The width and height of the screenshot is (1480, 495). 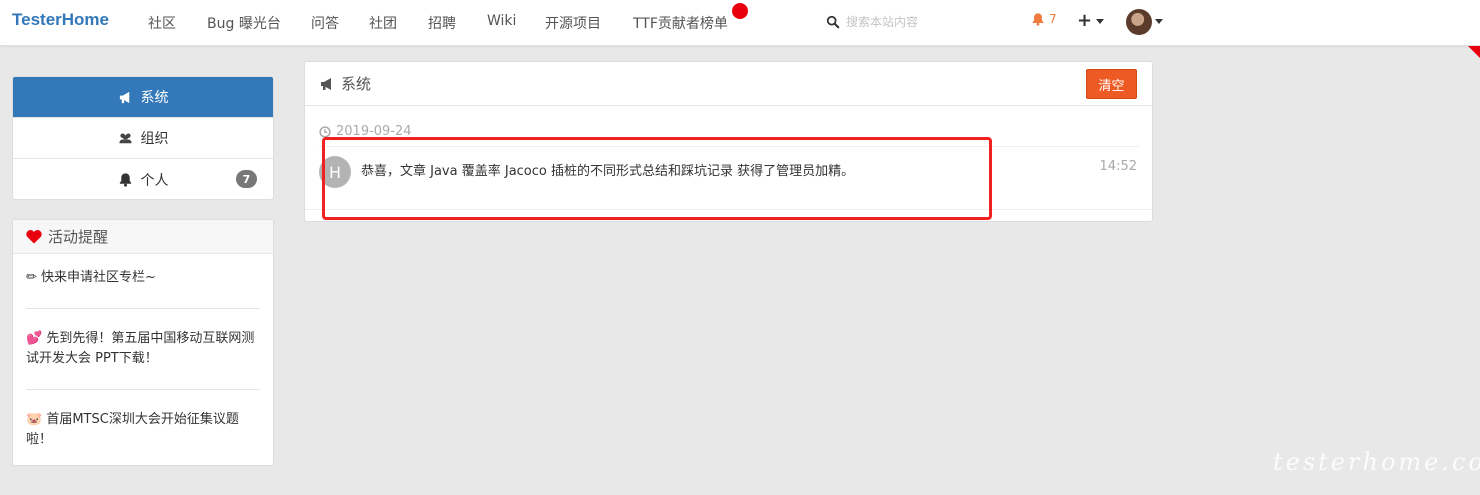 I want to click on hearts-icon: 💕, so click(x=34, y=338).